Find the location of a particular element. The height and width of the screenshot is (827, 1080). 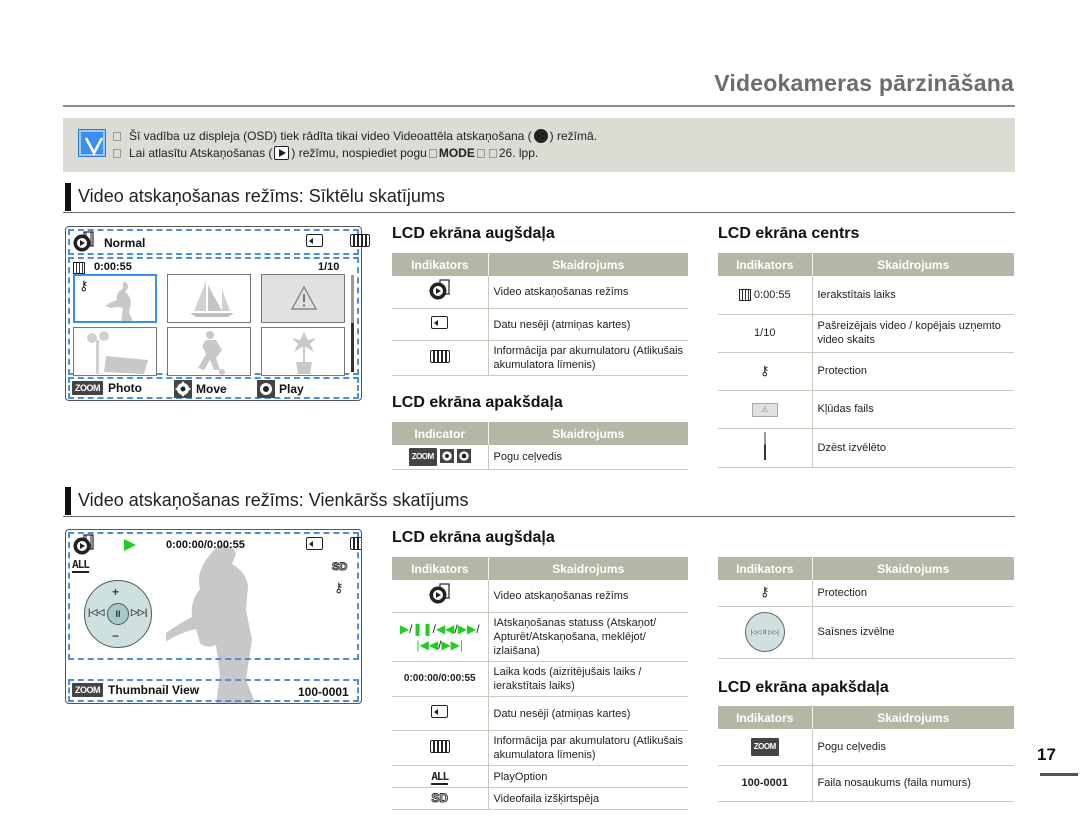

title-divider is located at coordinates (539, 106).